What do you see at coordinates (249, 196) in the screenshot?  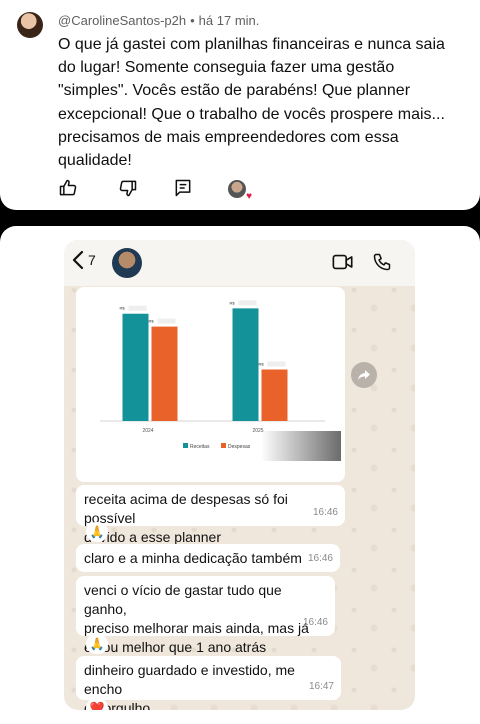 I see `heart-icon: ♥` at bounding box center [249, 196].